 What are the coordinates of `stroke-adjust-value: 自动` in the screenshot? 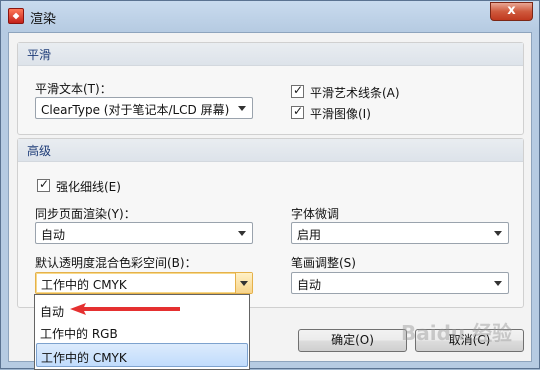 It's located at (309, 285).